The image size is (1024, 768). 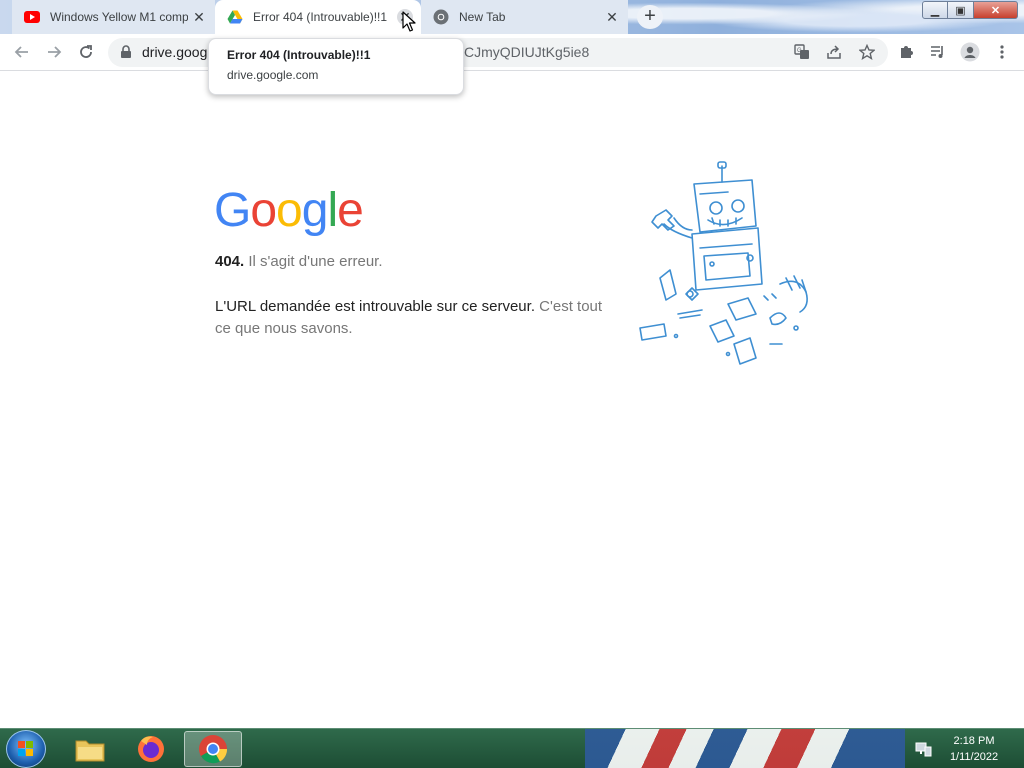 I want to click on reload-icon, so click(x=86, y=51).